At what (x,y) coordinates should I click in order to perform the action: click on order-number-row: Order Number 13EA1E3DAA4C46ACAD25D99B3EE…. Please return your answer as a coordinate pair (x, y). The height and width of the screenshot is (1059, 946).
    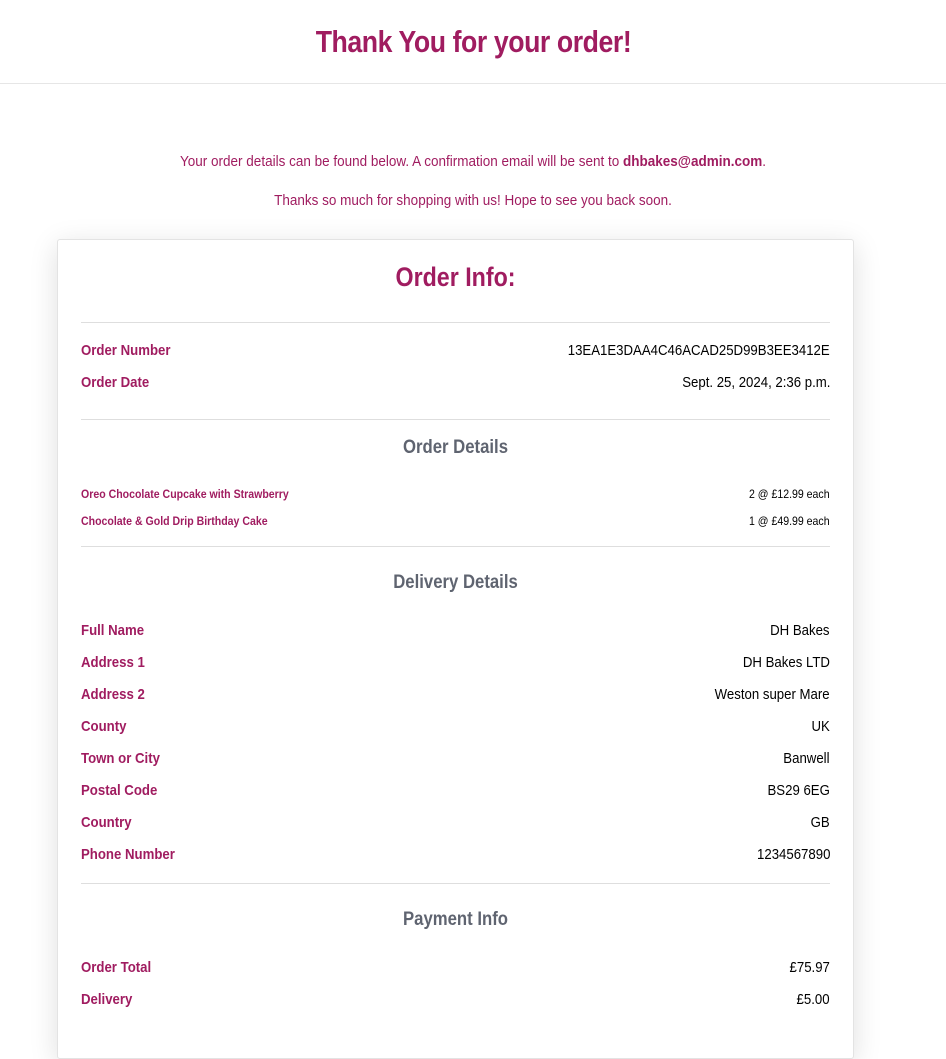
    Looking at the image, I should click on (455, 350).